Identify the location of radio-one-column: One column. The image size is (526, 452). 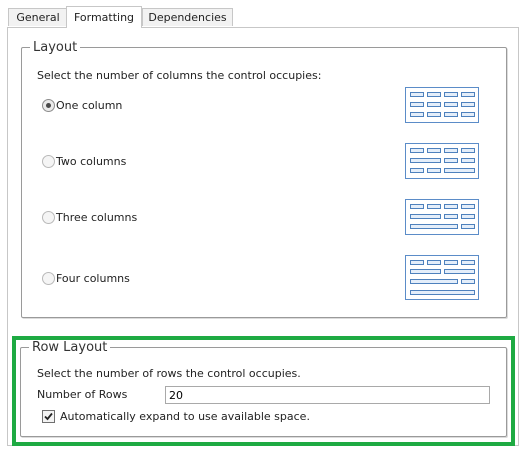
(82, 105).